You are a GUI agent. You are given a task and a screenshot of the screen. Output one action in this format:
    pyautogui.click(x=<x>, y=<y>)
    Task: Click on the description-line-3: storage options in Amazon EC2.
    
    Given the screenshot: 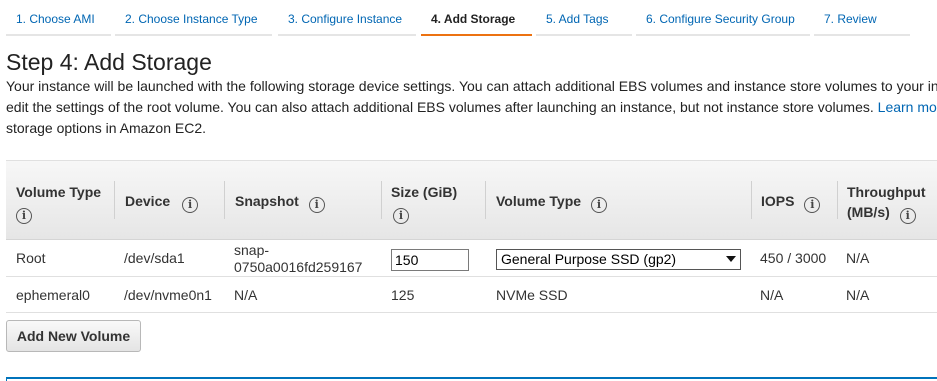 What is the action you would take?
    pyautogui.click(x=106, y=128)
    